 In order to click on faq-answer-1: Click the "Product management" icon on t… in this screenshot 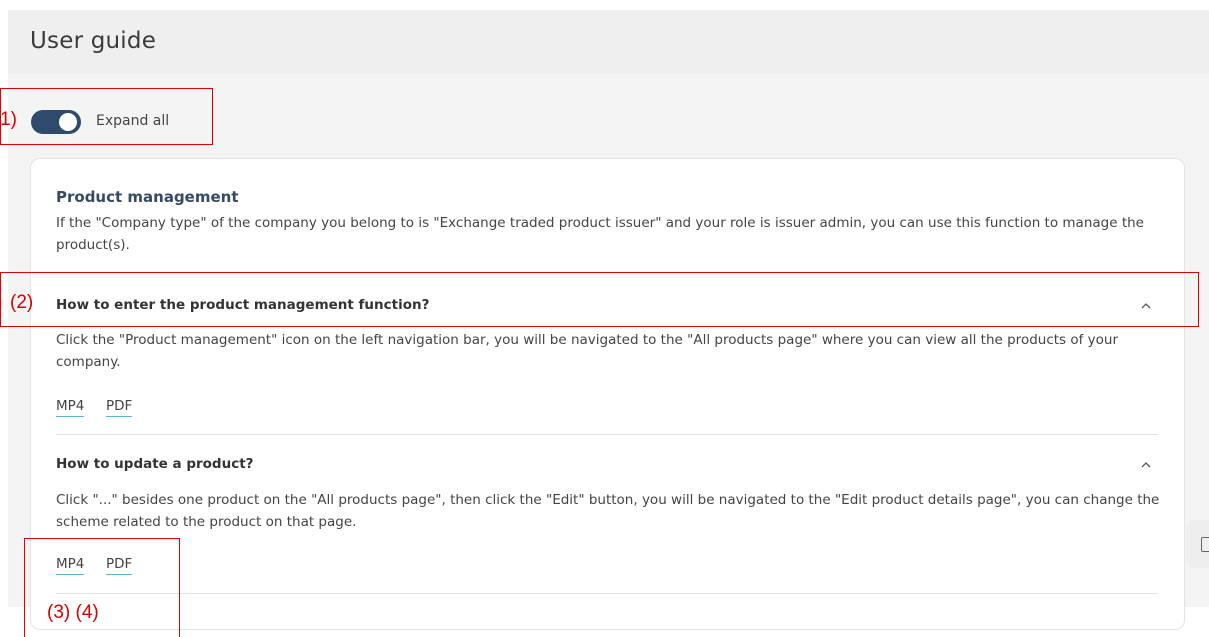, I will do `click(587, 351)`.